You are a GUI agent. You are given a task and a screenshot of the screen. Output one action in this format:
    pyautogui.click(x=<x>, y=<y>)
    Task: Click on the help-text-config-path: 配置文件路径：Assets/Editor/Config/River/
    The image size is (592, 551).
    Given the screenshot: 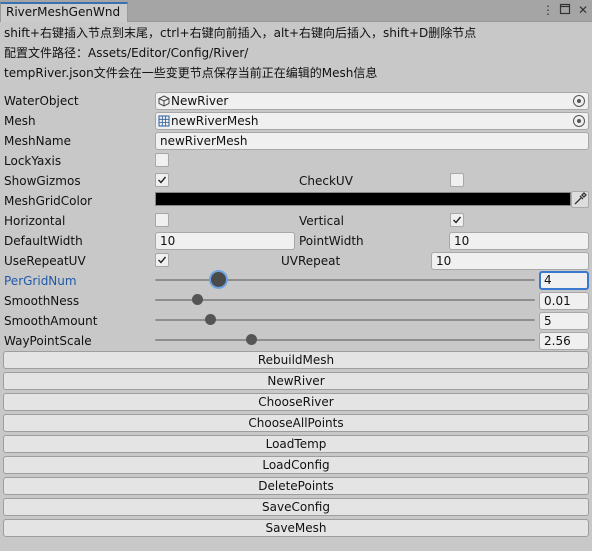 What is the action you would take?
    pyautogui.click(x=126, y=53)
    